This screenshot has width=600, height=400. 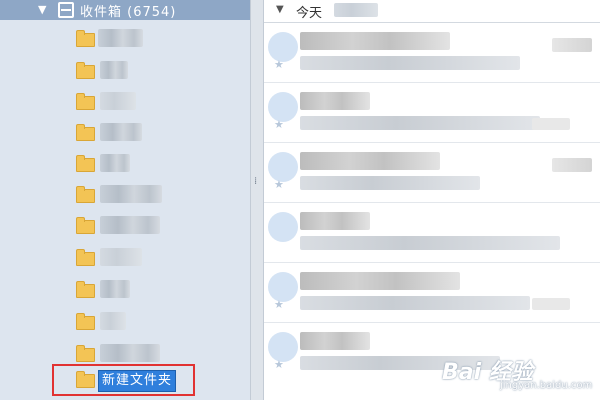 What do you see at coordinates (257, 200) in the screenshot?
I see `pane-splitter: ⁞` at bounding box center [257, 200].